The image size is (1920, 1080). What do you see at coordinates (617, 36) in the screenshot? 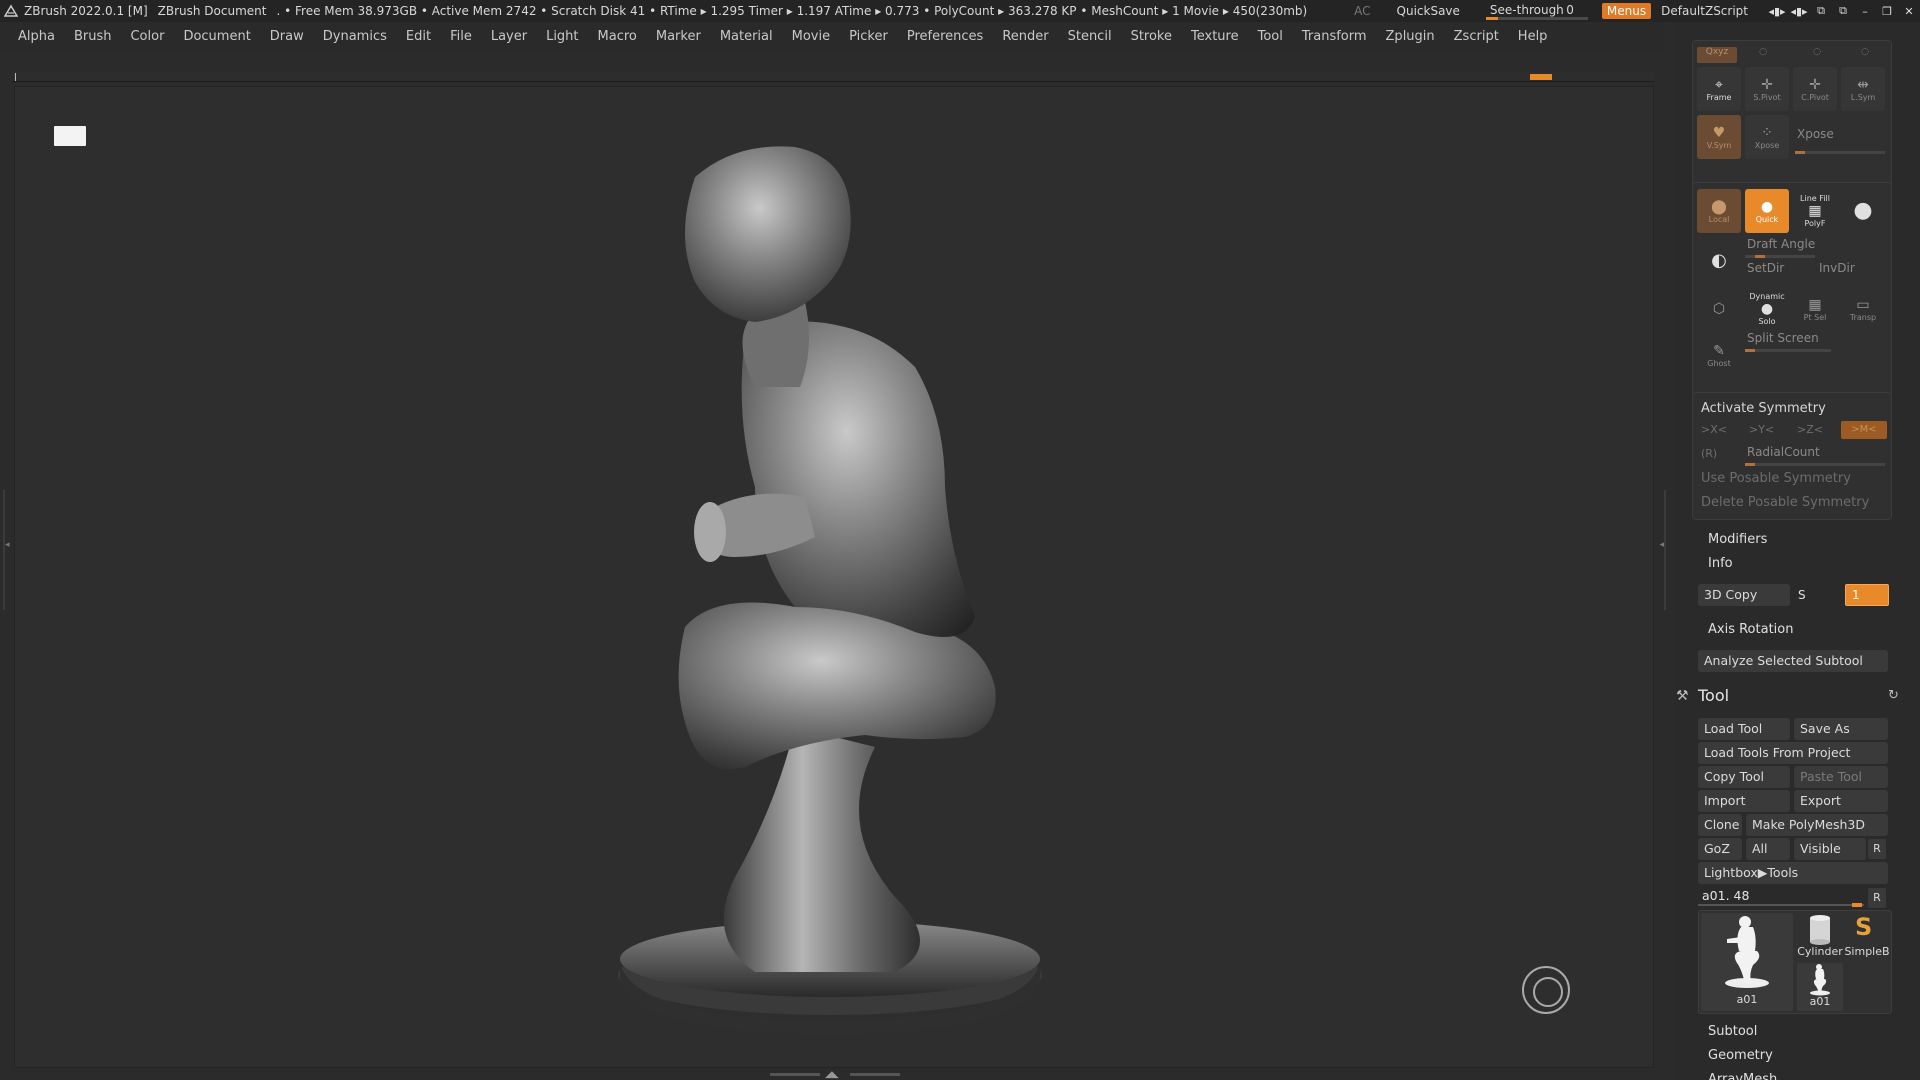
I see `menu-macro: Macro` at bounding box center [617, 36].